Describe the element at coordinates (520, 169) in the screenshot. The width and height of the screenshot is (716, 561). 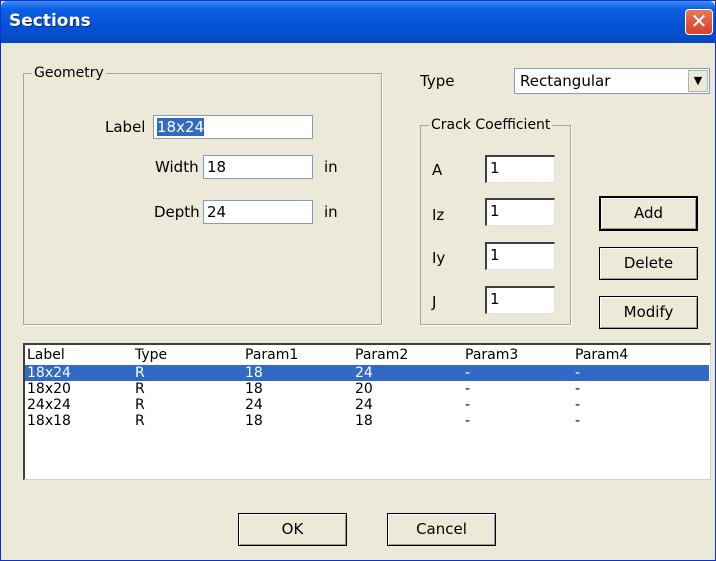
I see `crack-a-input: 1` at that location.